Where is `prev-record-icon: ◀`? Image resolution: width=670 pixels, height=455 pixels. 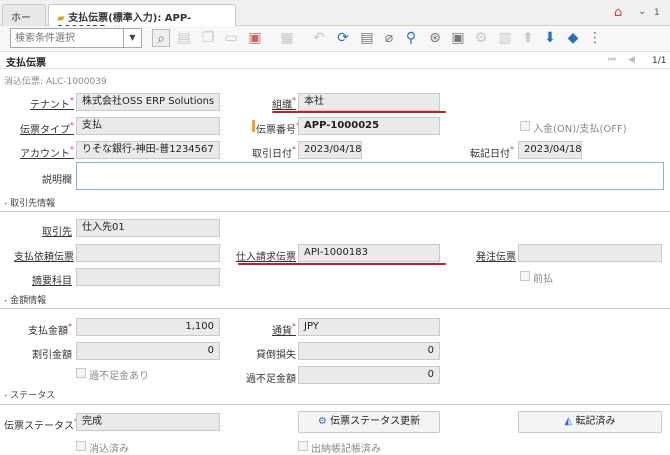
prev-record-icon: ◀ is located at coordinates (631, 60).